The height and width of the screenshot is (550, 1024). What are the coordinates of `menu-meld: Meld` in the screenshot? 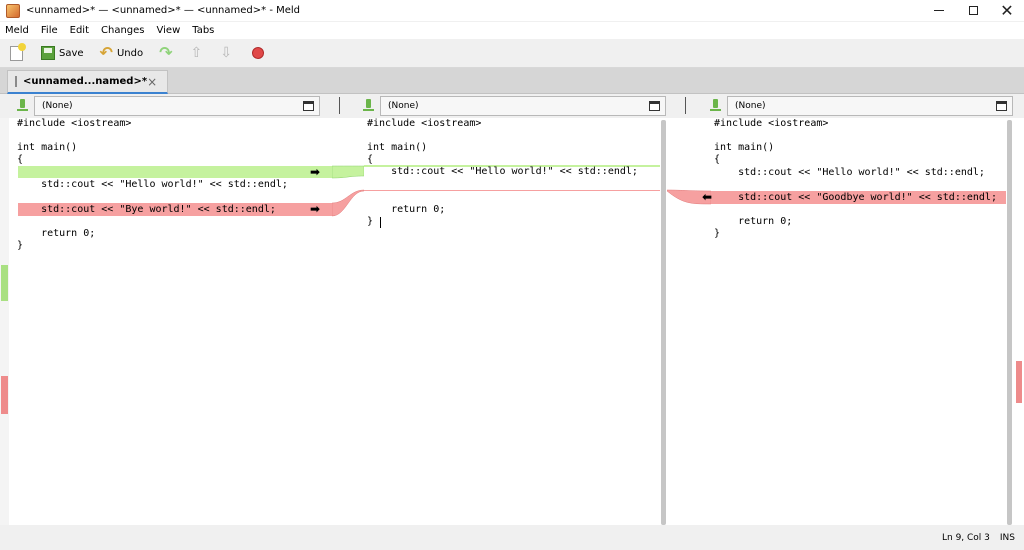 It's located at (17, 30).